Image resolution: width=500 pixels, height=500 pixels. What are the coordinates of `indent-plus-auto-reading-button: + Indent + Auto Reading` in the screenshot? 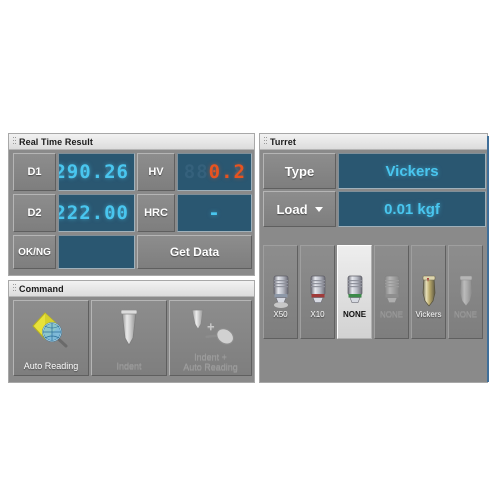 It's located at (210, 338).